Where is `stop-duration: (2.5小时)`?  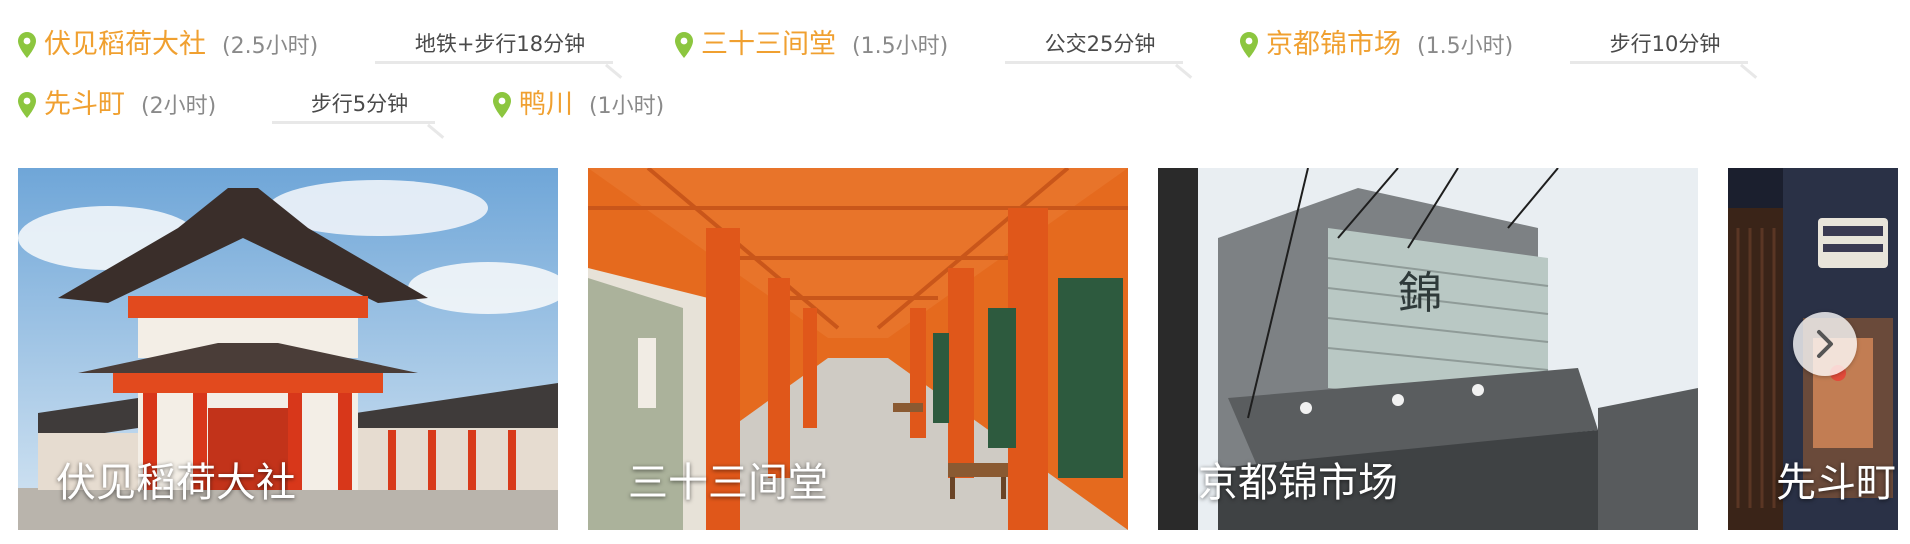
stop-duration: (2.5小时) is located at coordinates (270, 46).